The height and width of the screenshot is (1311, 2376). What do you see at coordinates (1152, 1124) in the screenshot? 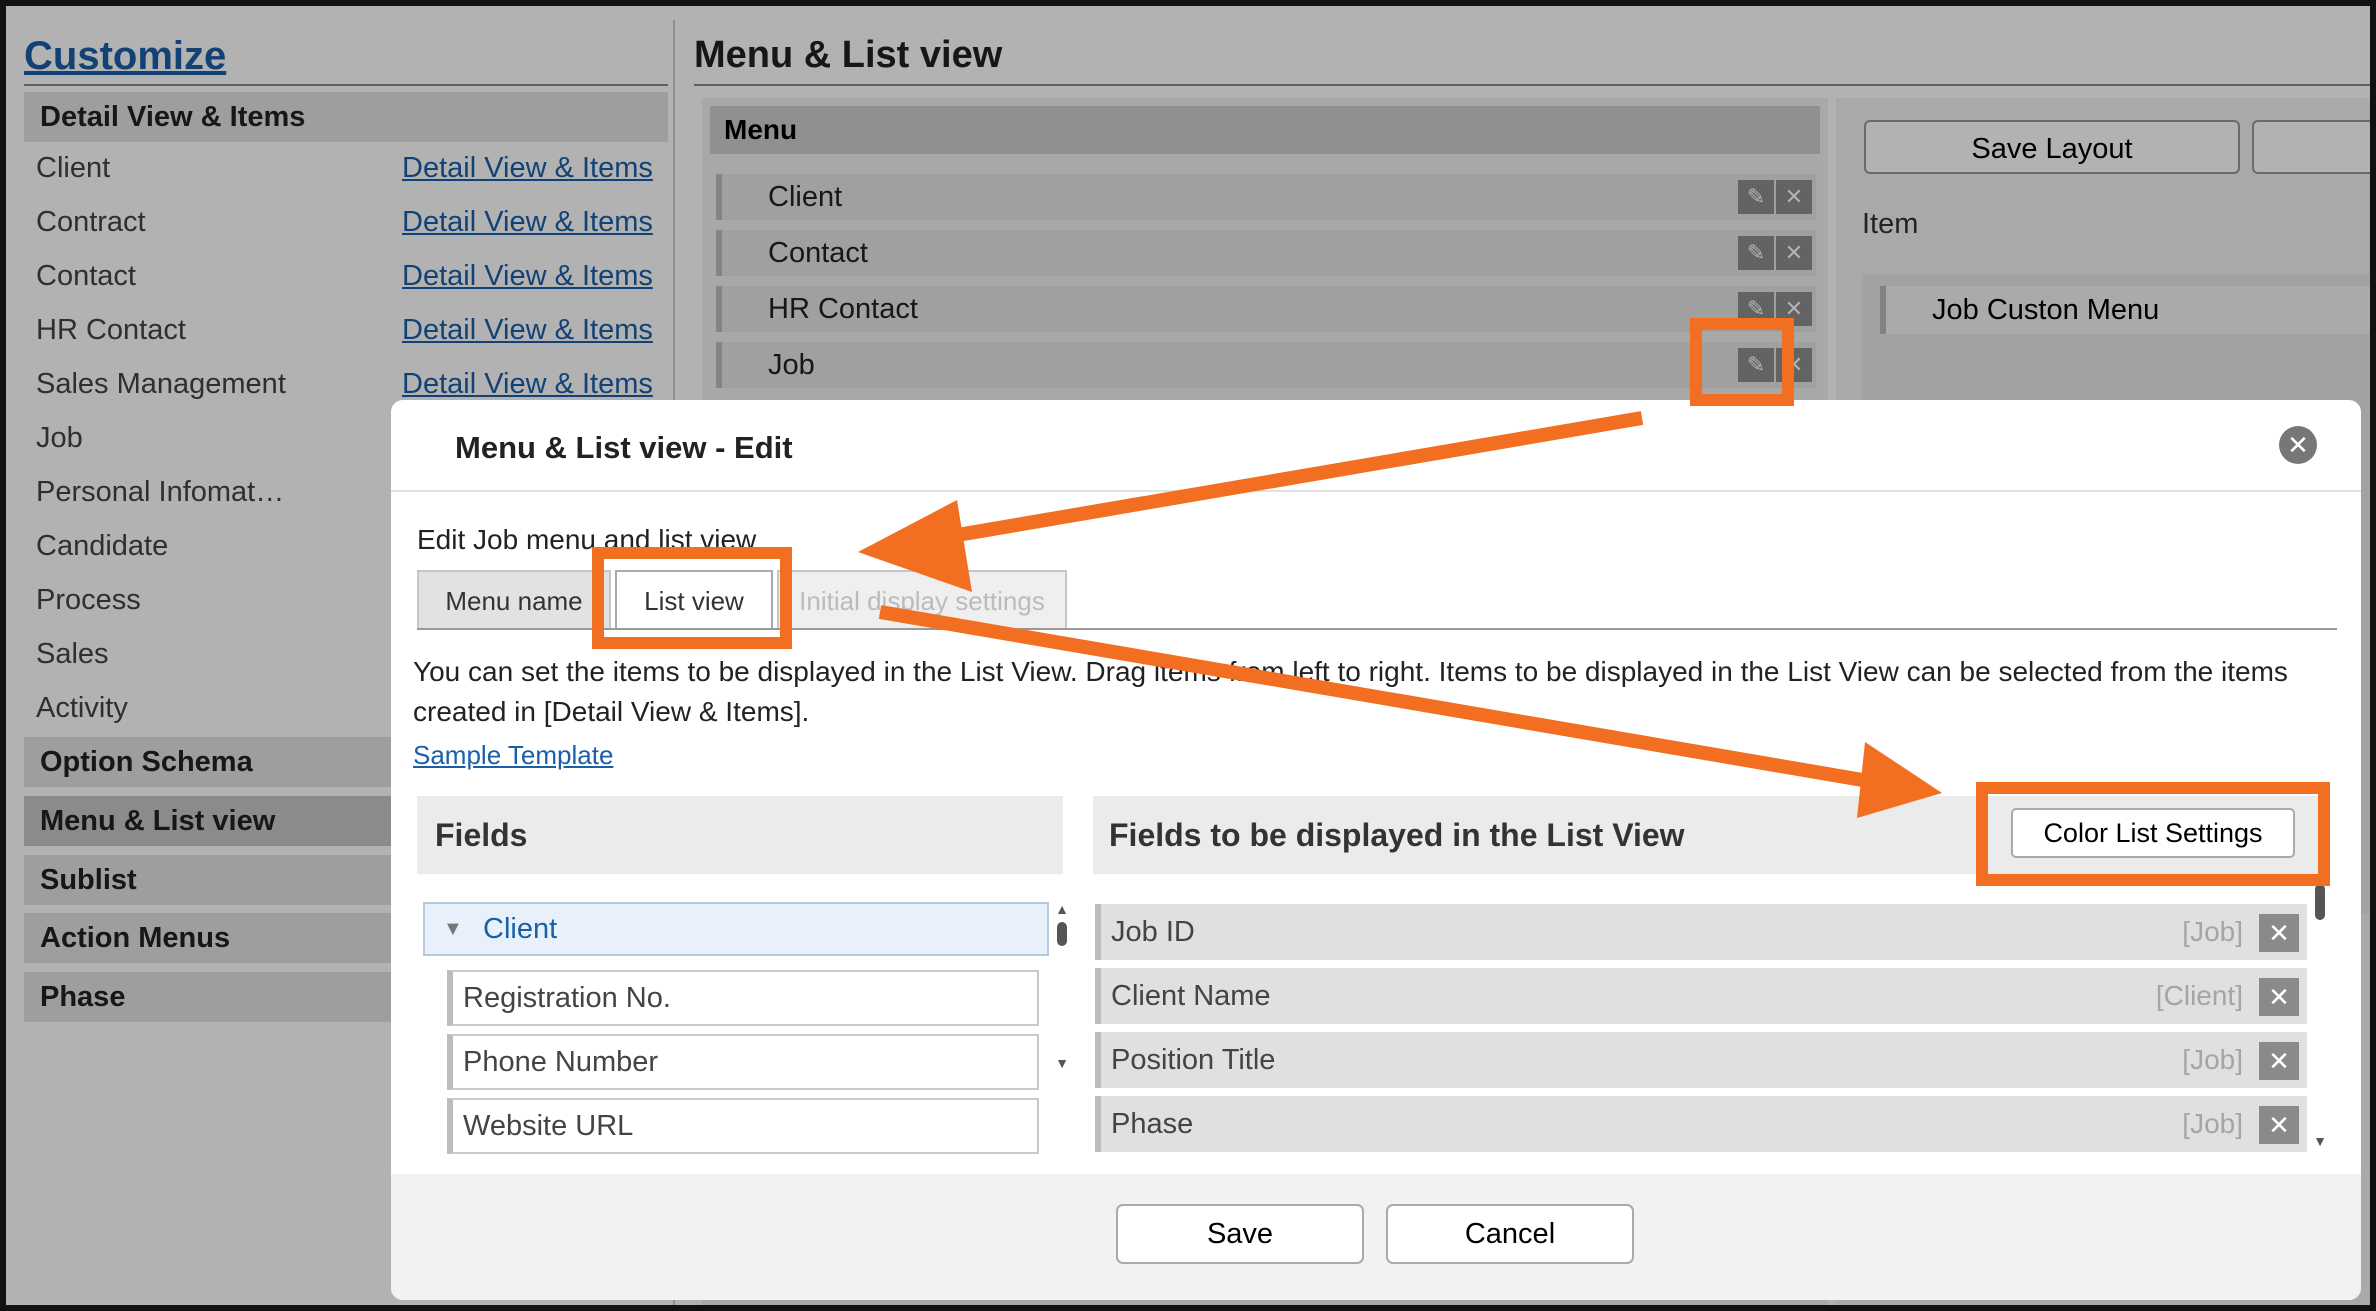
I see `list-row-label: Phase` at bounding box center [1152, 1124].